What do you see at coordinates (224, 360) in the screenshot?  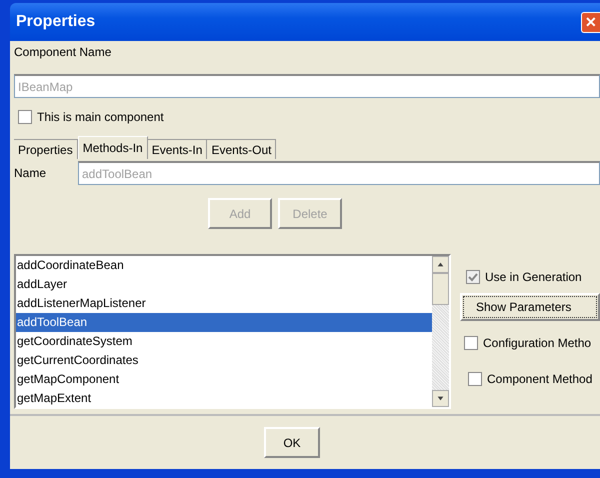 I see `list-item: getCurrentCoordinates` at bounding box center [224, 360].